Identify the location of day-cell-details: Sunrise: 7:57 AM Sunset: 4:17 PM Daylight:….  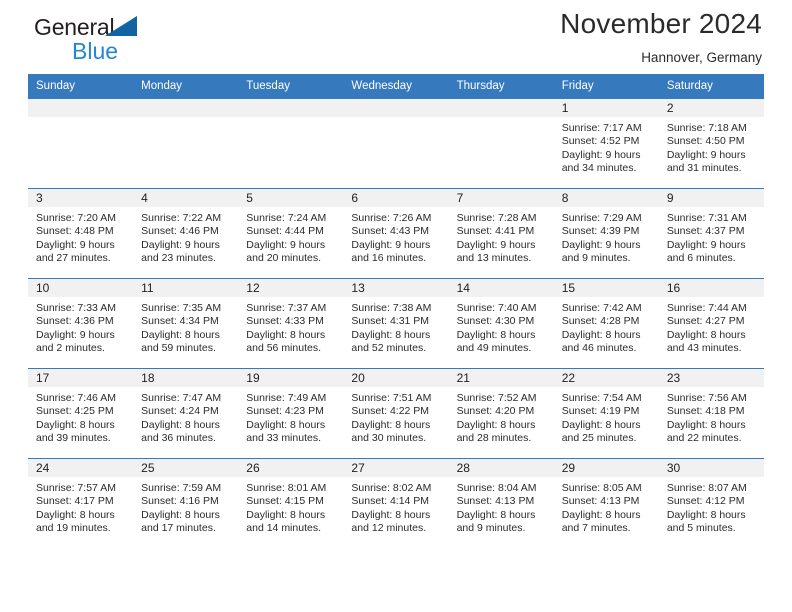
(80, 506).